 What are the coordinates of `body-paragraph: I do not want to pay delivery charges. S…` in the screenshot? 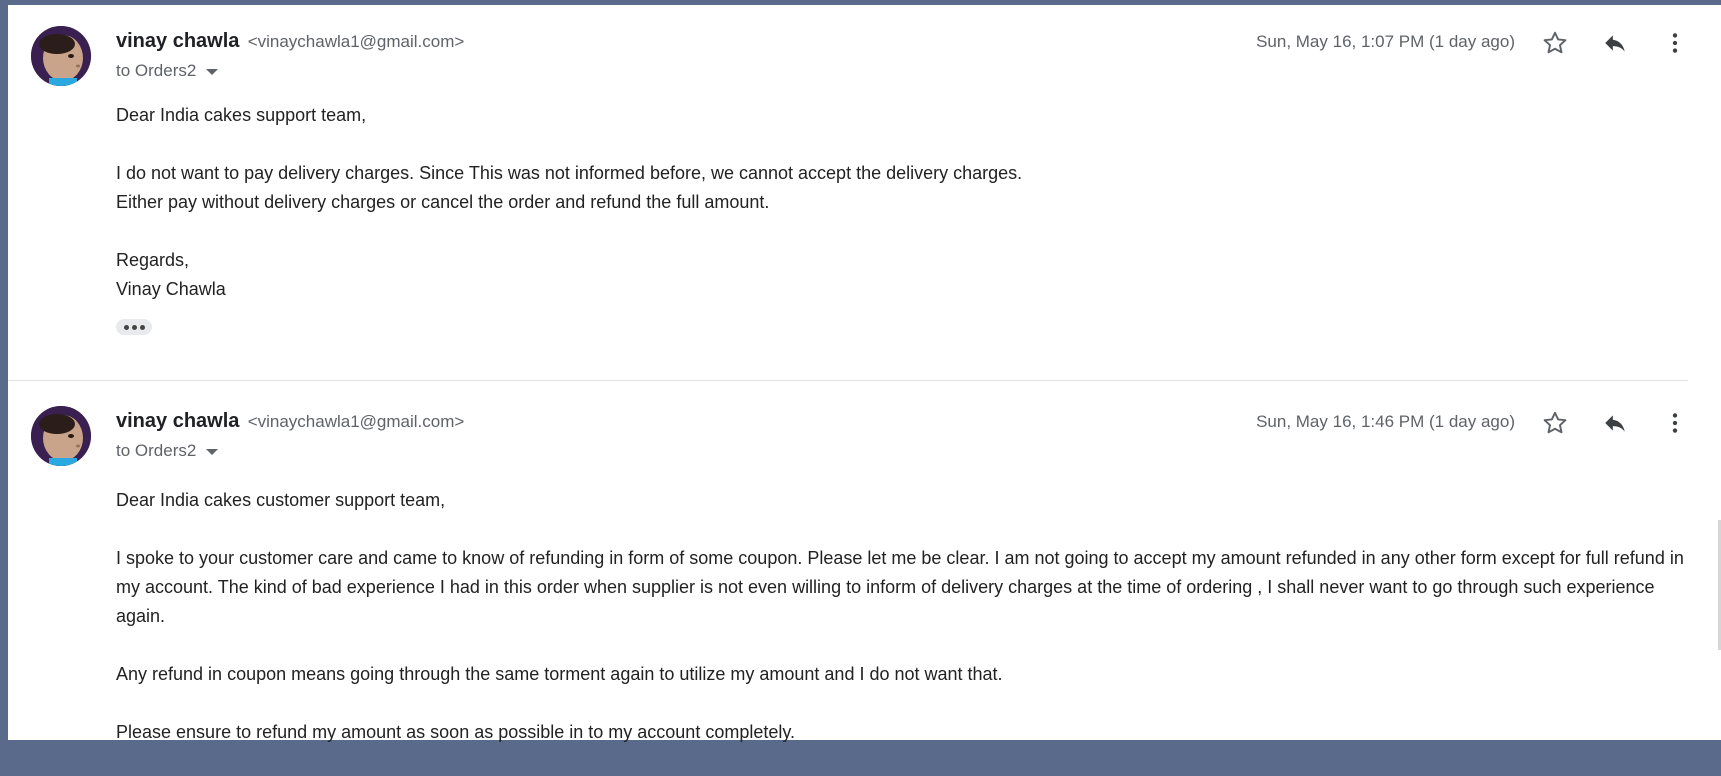 It's located at (569, 173).